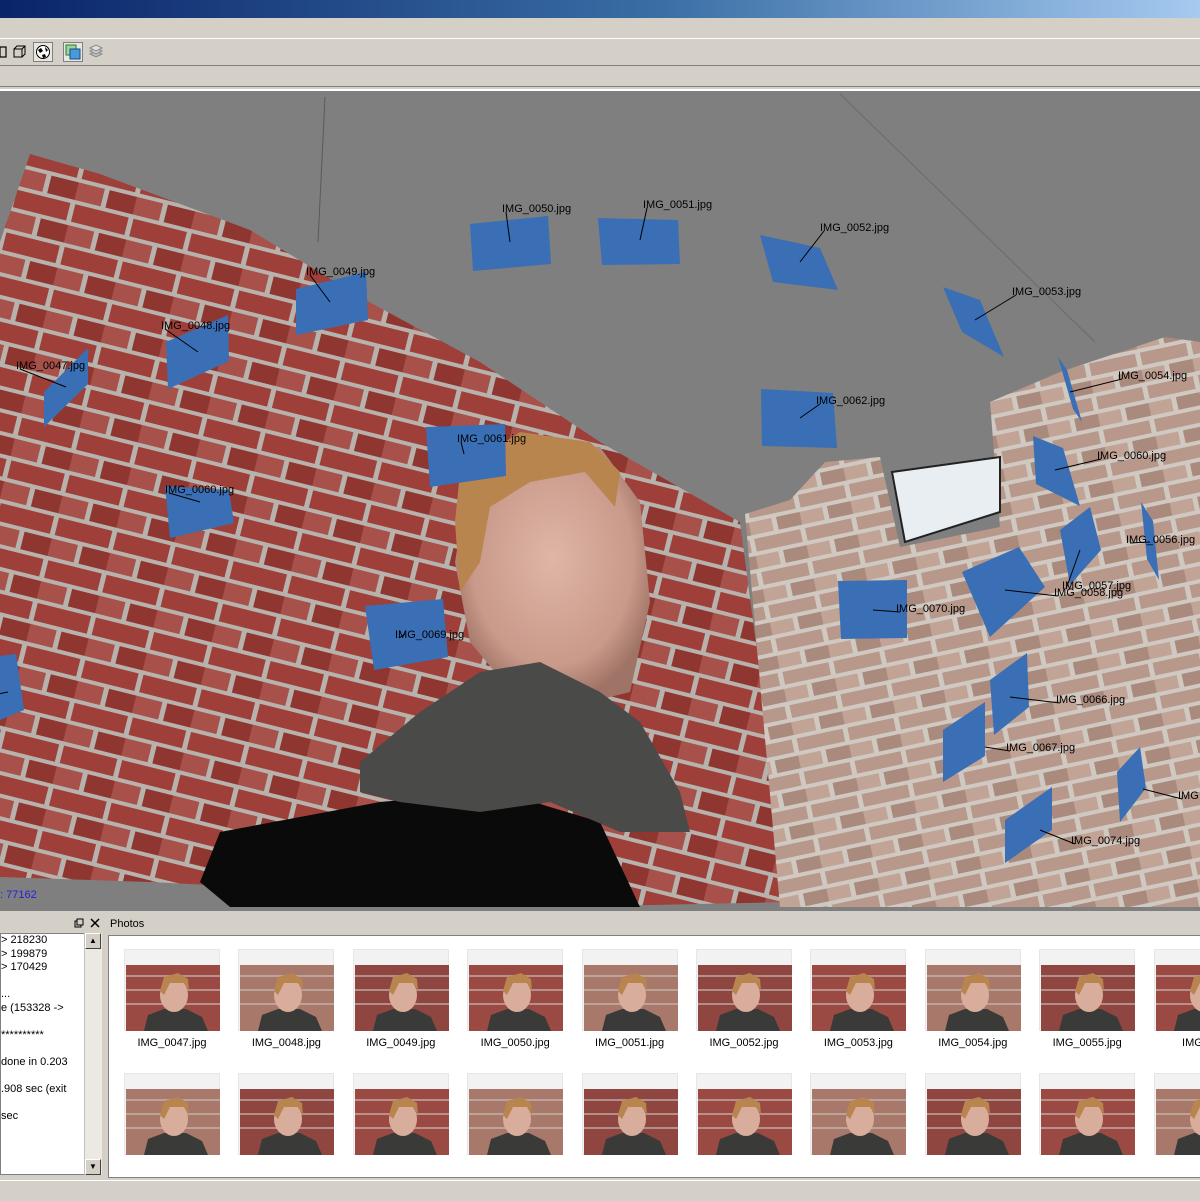 This screenshot has height=1201, width=1200. Describe the element at coordinates (1088, 593) in the screenshot. I see `camera-label: IMG_0058.jpg` at that location.